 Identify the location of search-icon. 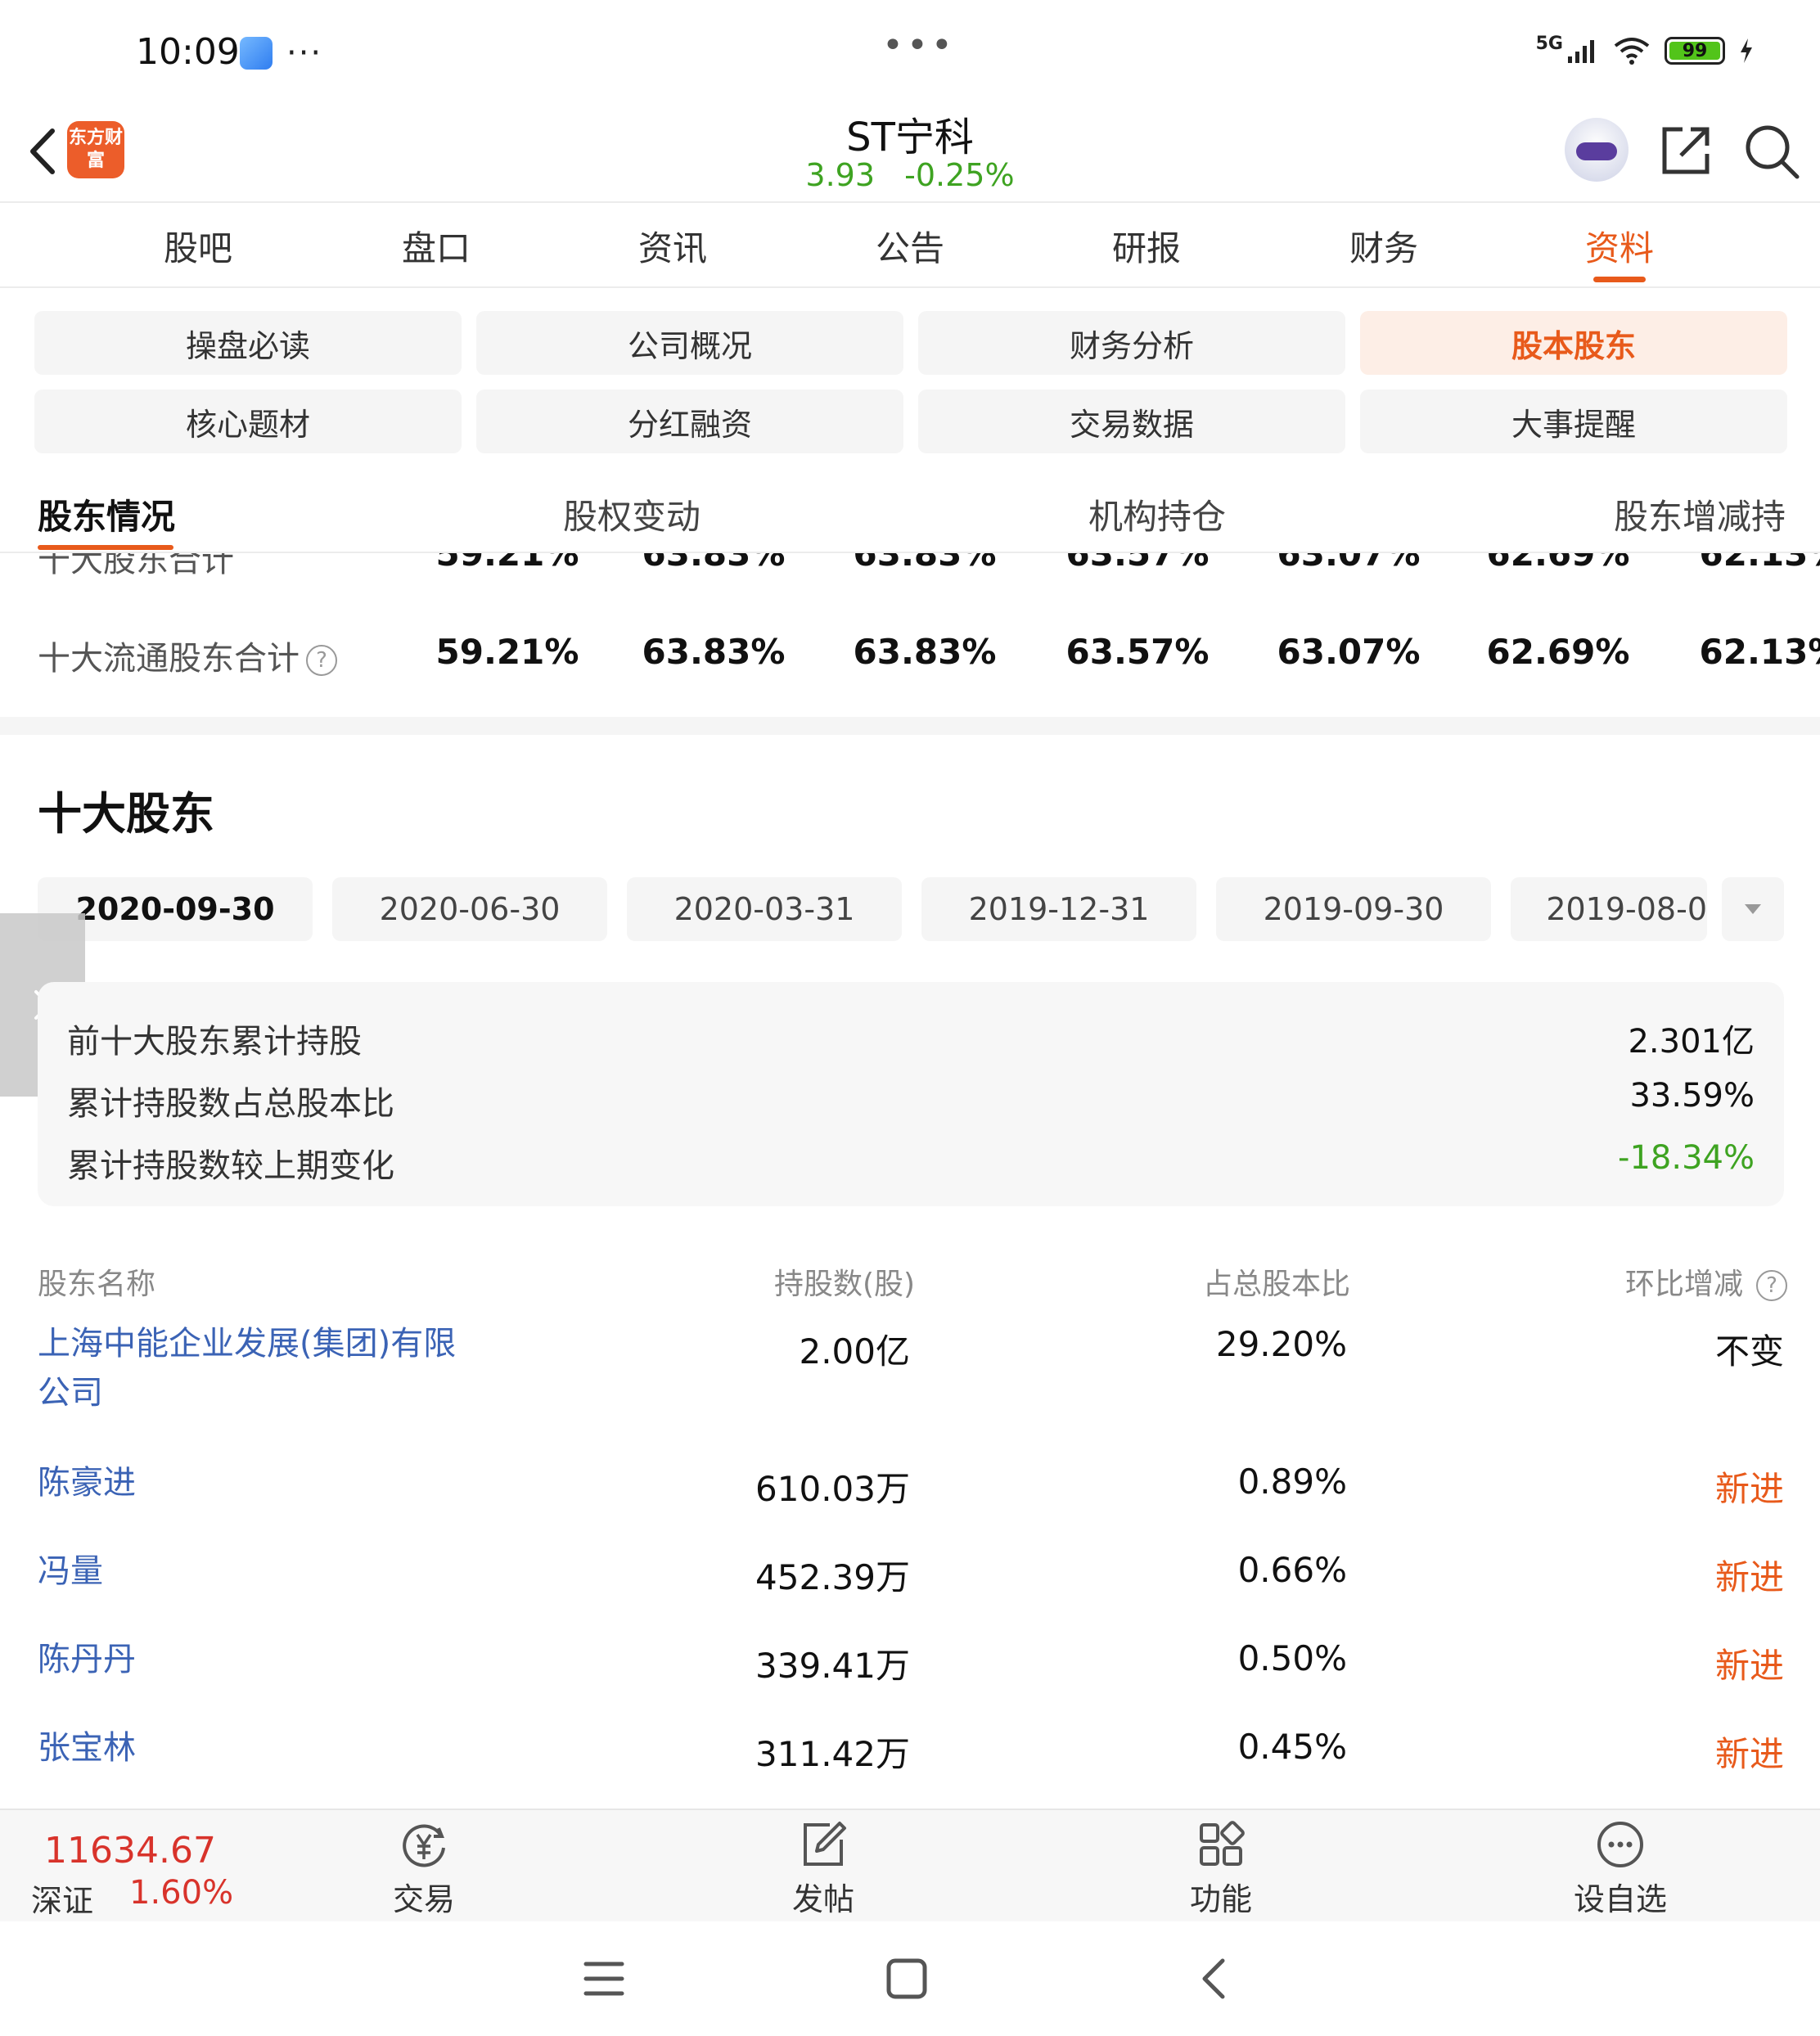
(1771, 150).